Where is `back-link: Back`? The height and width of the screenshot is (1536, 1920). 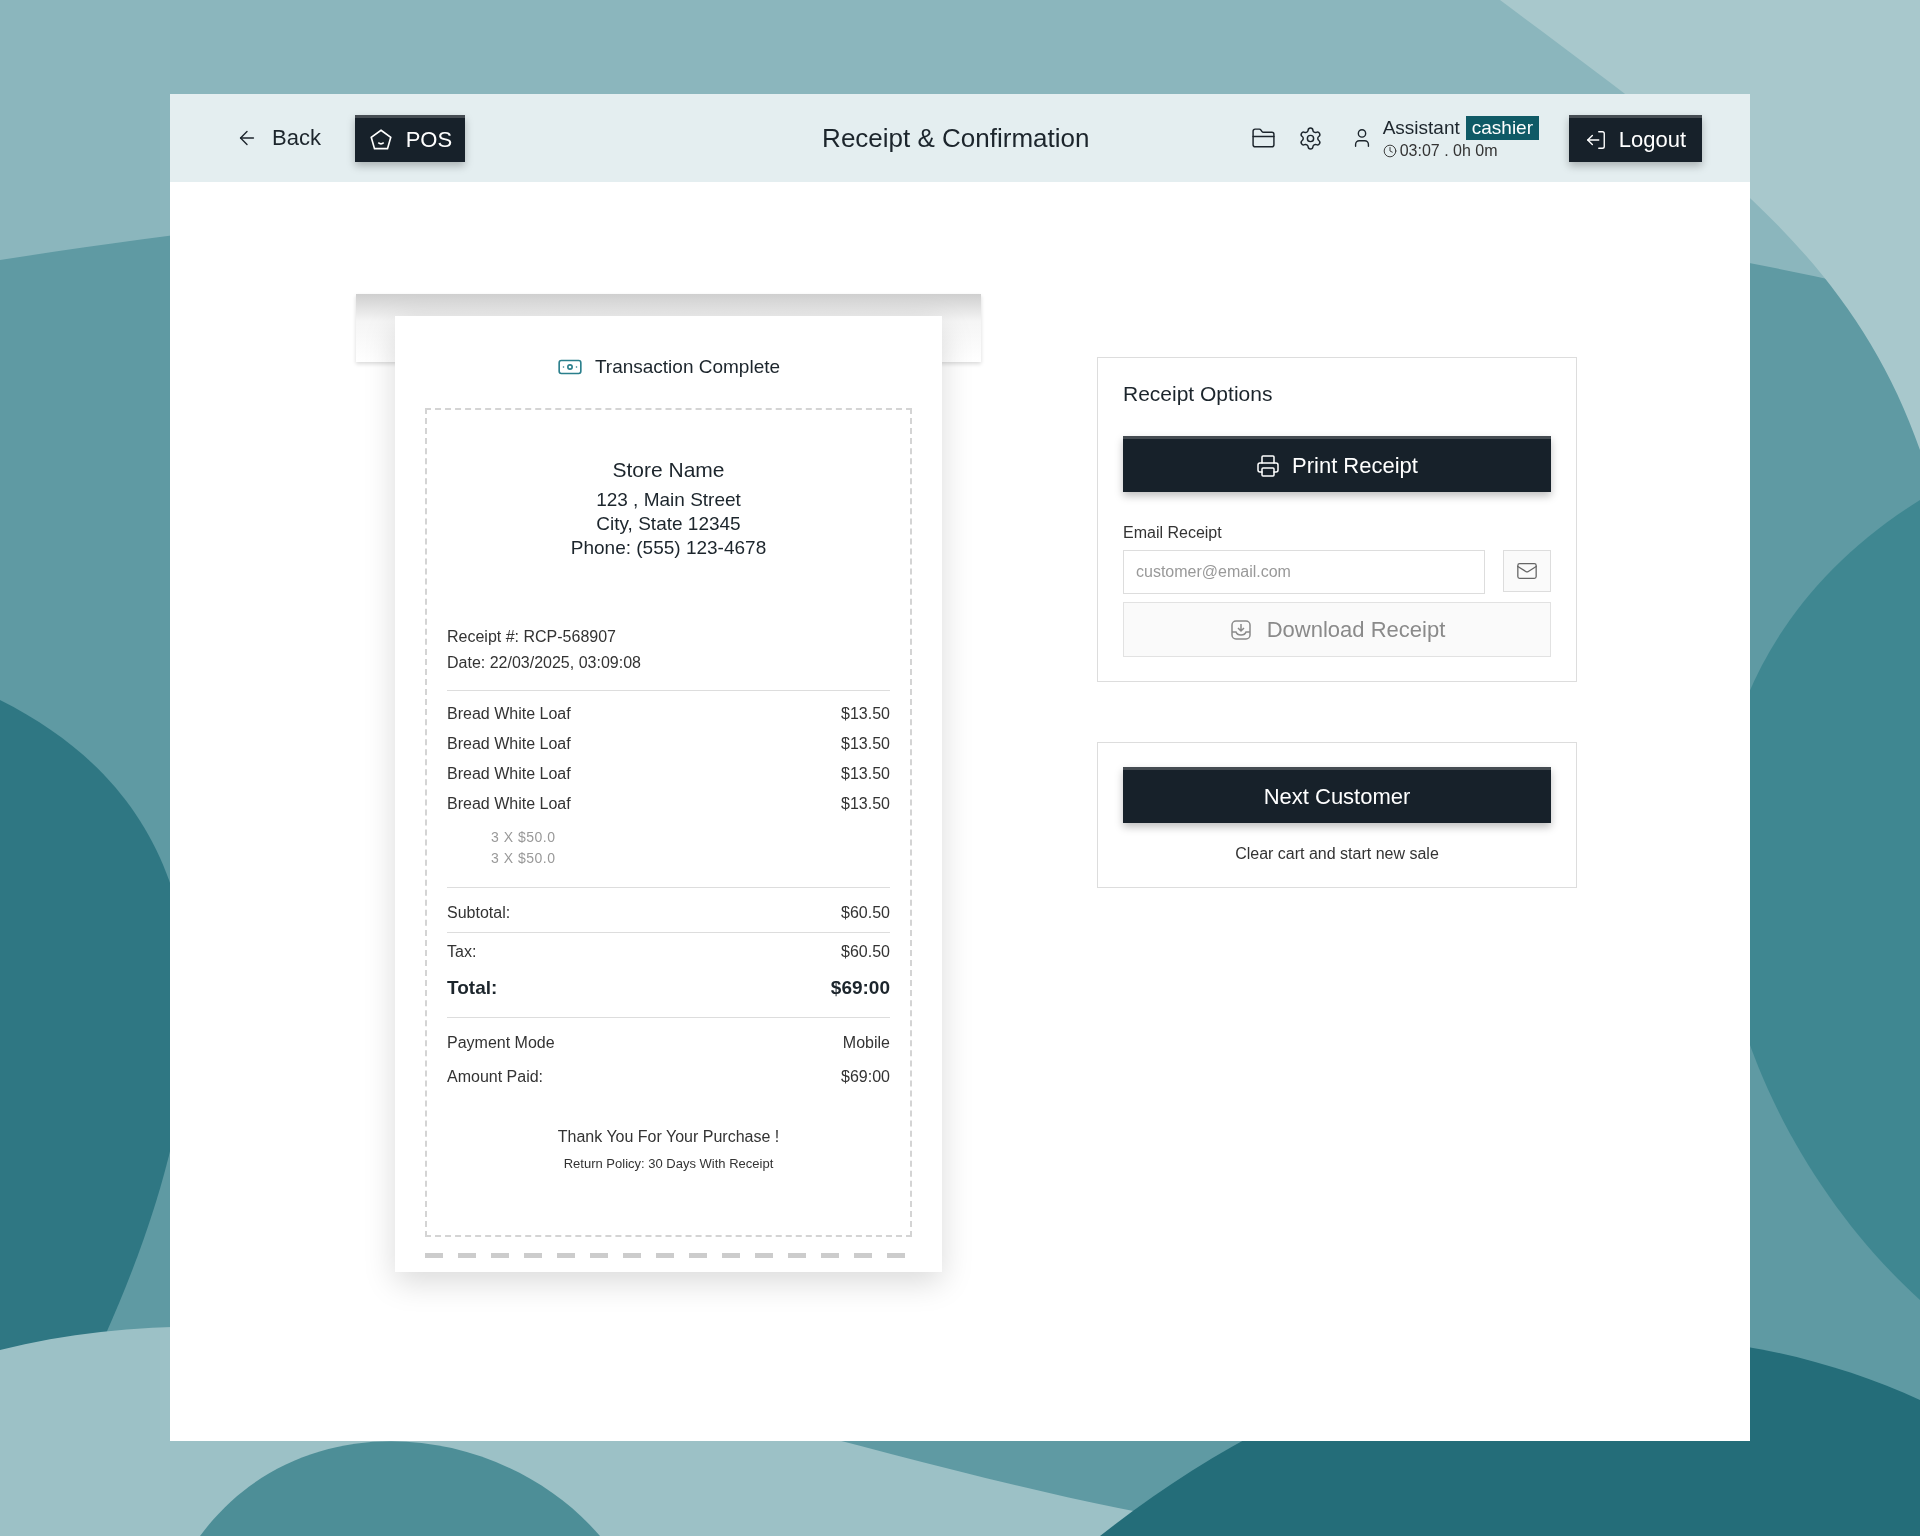
back-link: Back is located at coordinates (278, 138).